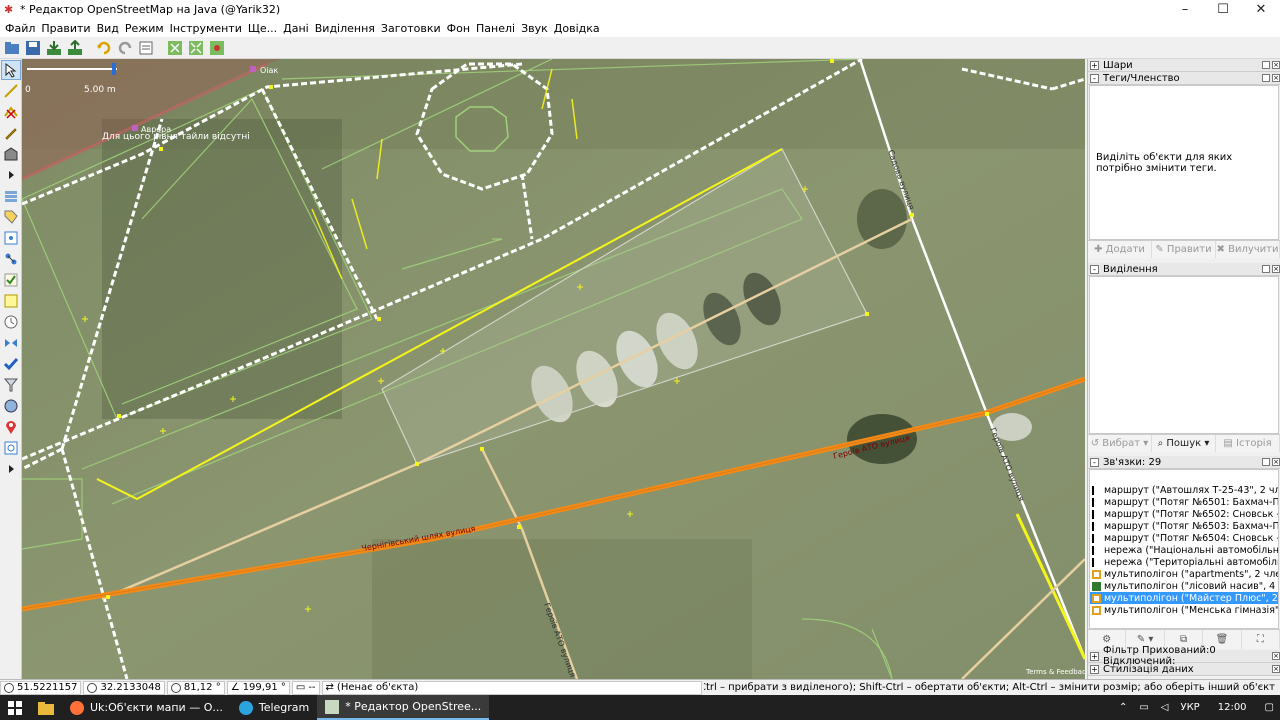  Describe the element at coordinates (11, 301) in the screenshot. I see `notes-icon` at that location.